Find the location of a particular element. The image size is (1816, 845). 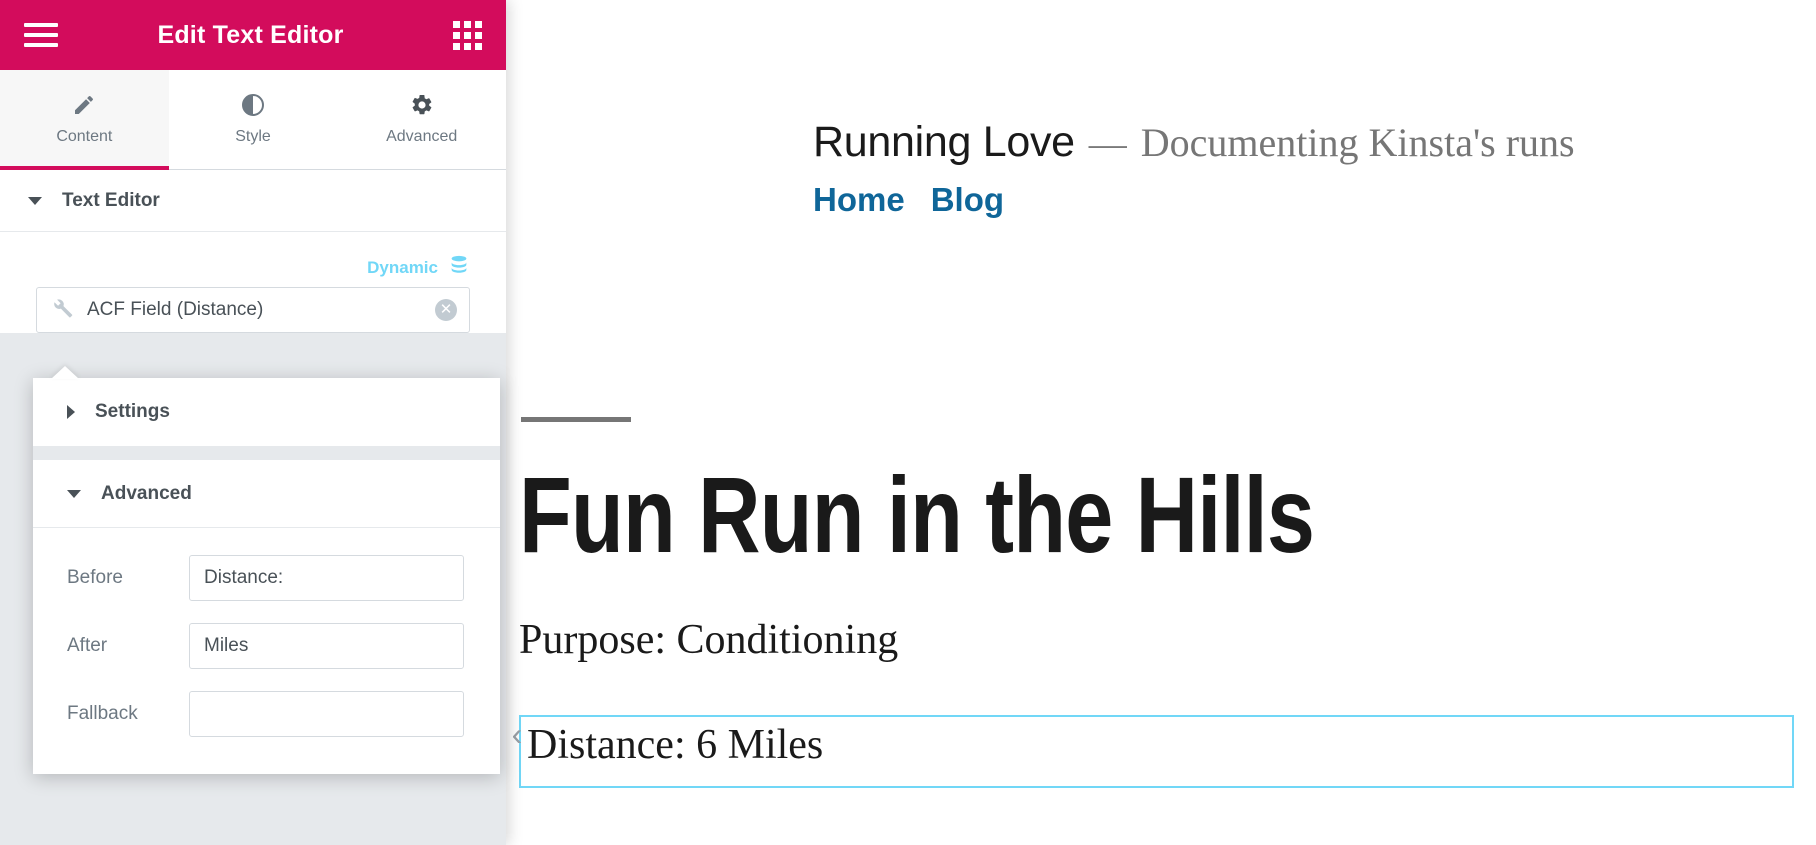

field-row-after: After is located at coordinates (266, 646).